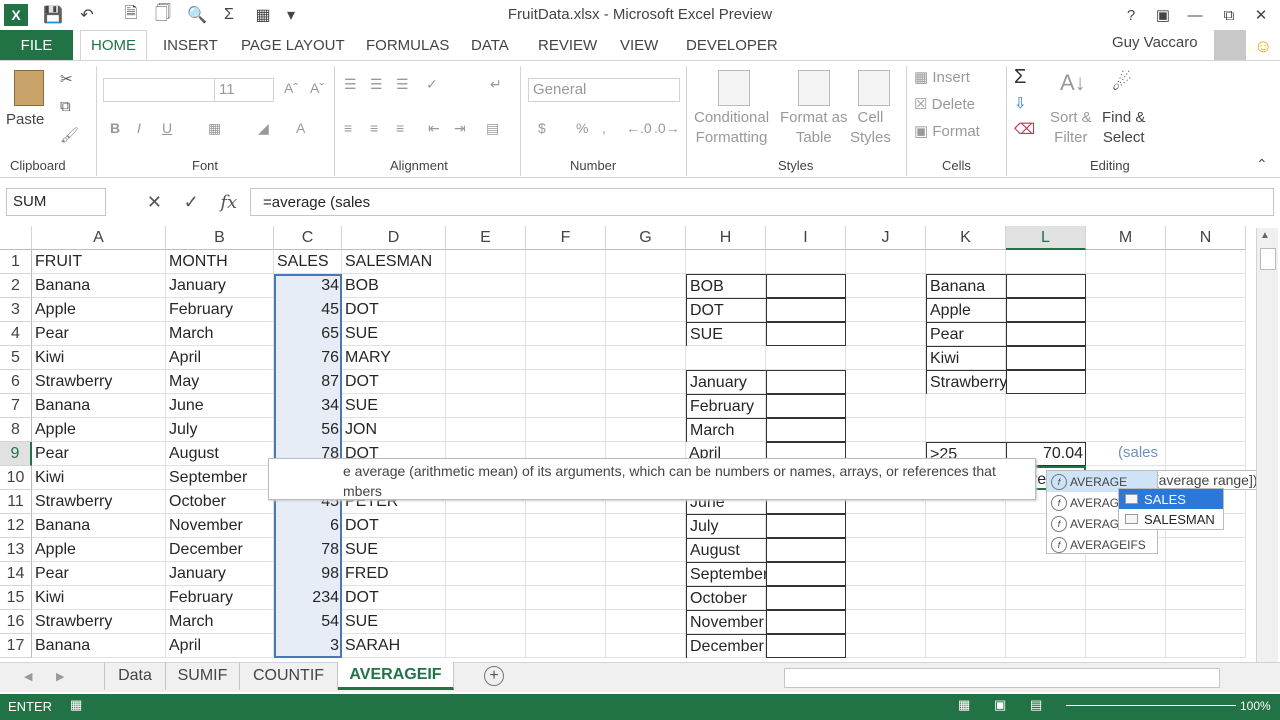  I want to click on cell: January, so click(220, 574).